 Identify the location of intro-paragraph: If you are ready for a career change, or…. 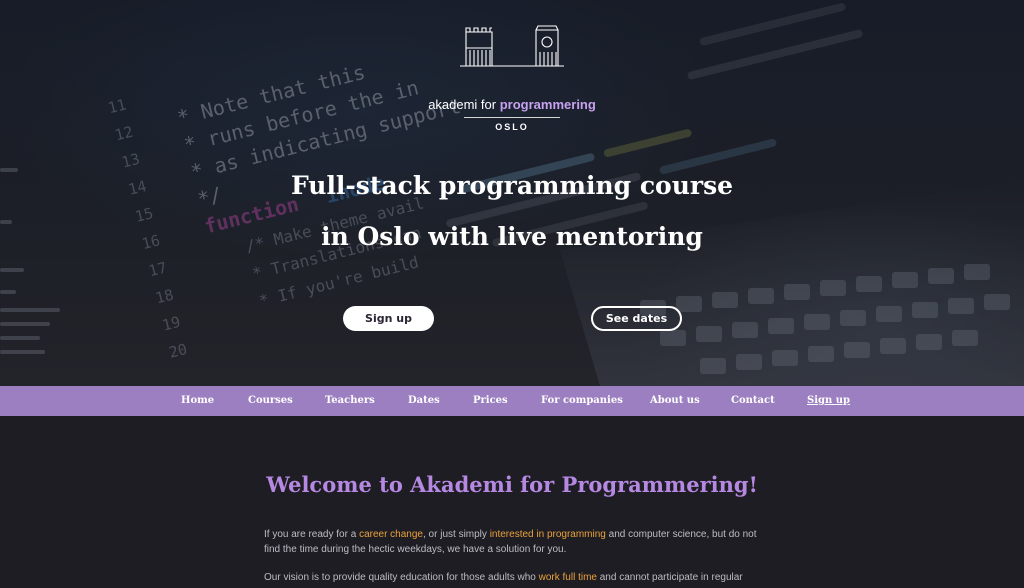
(514, 542).